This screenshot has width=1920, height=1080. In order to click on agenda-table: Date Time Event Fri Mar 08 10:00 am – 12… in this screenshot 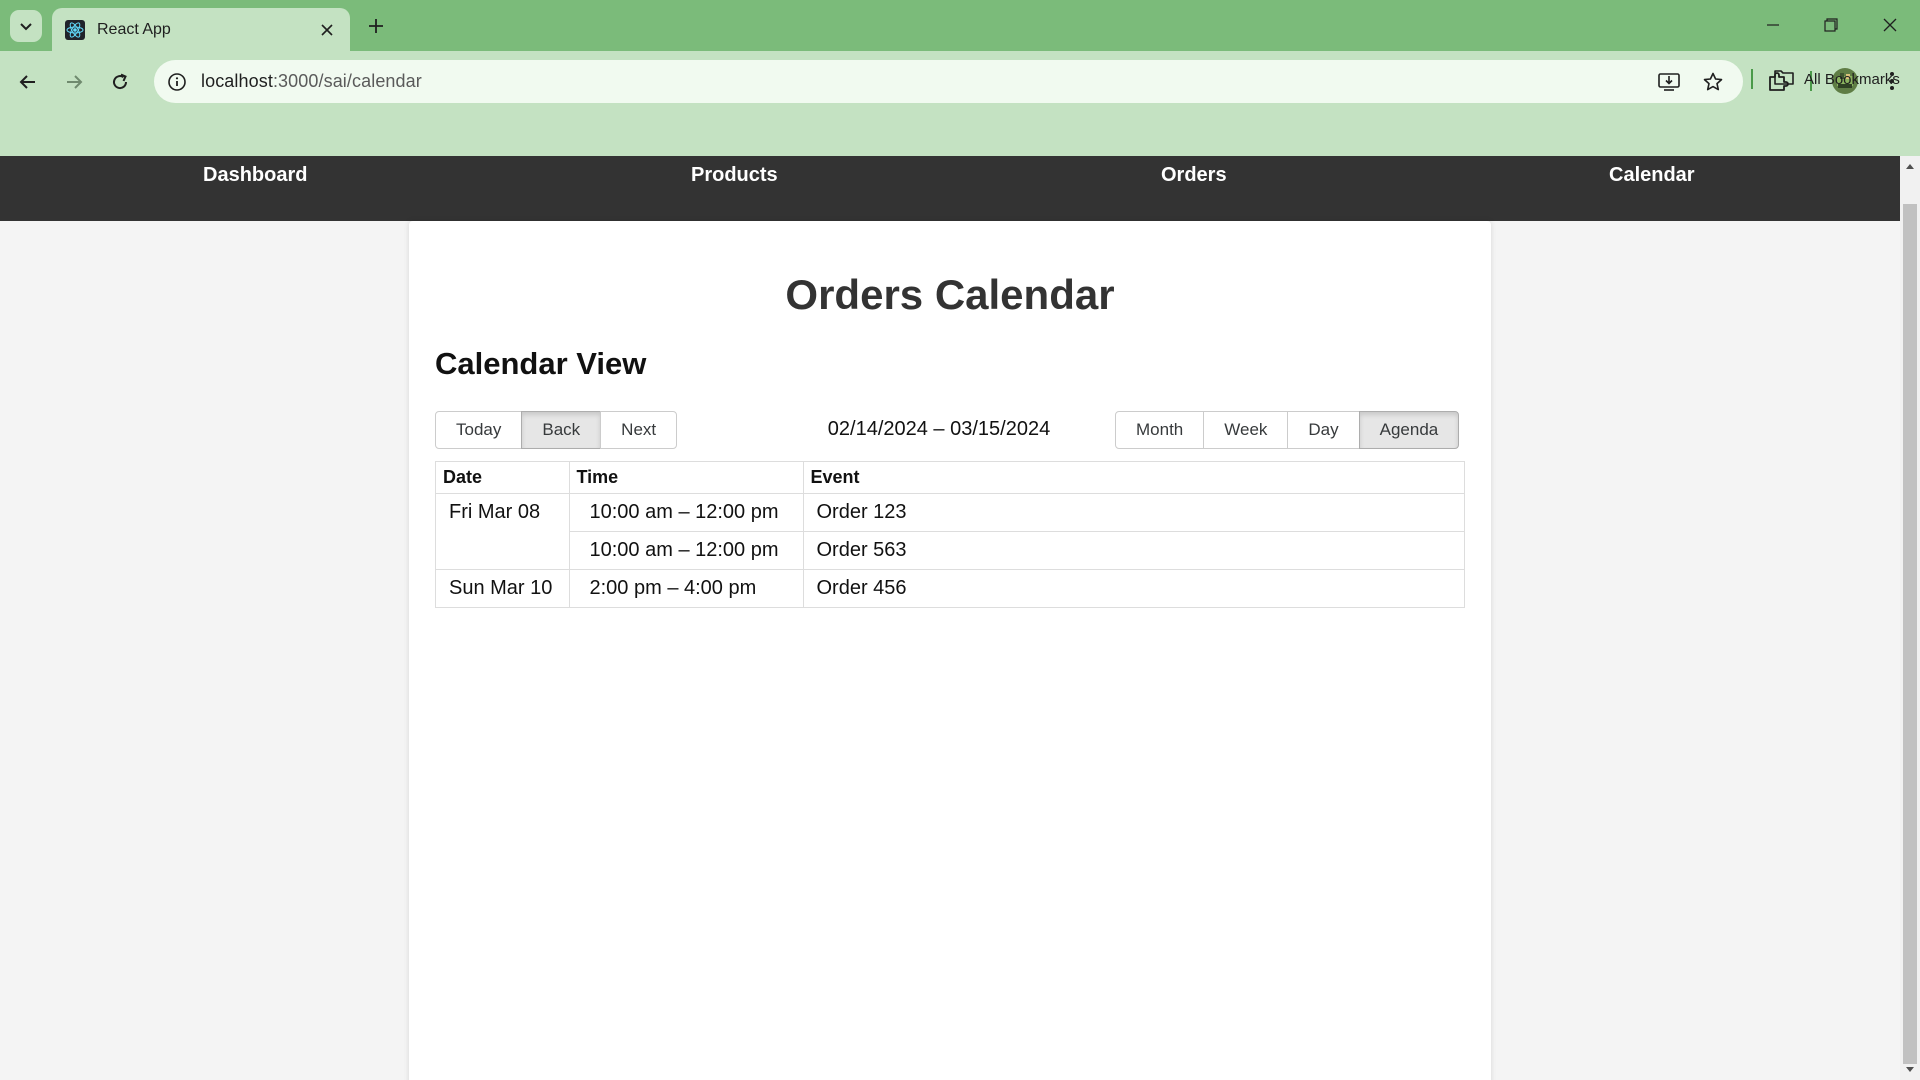, I will do `click(950, 534)`.